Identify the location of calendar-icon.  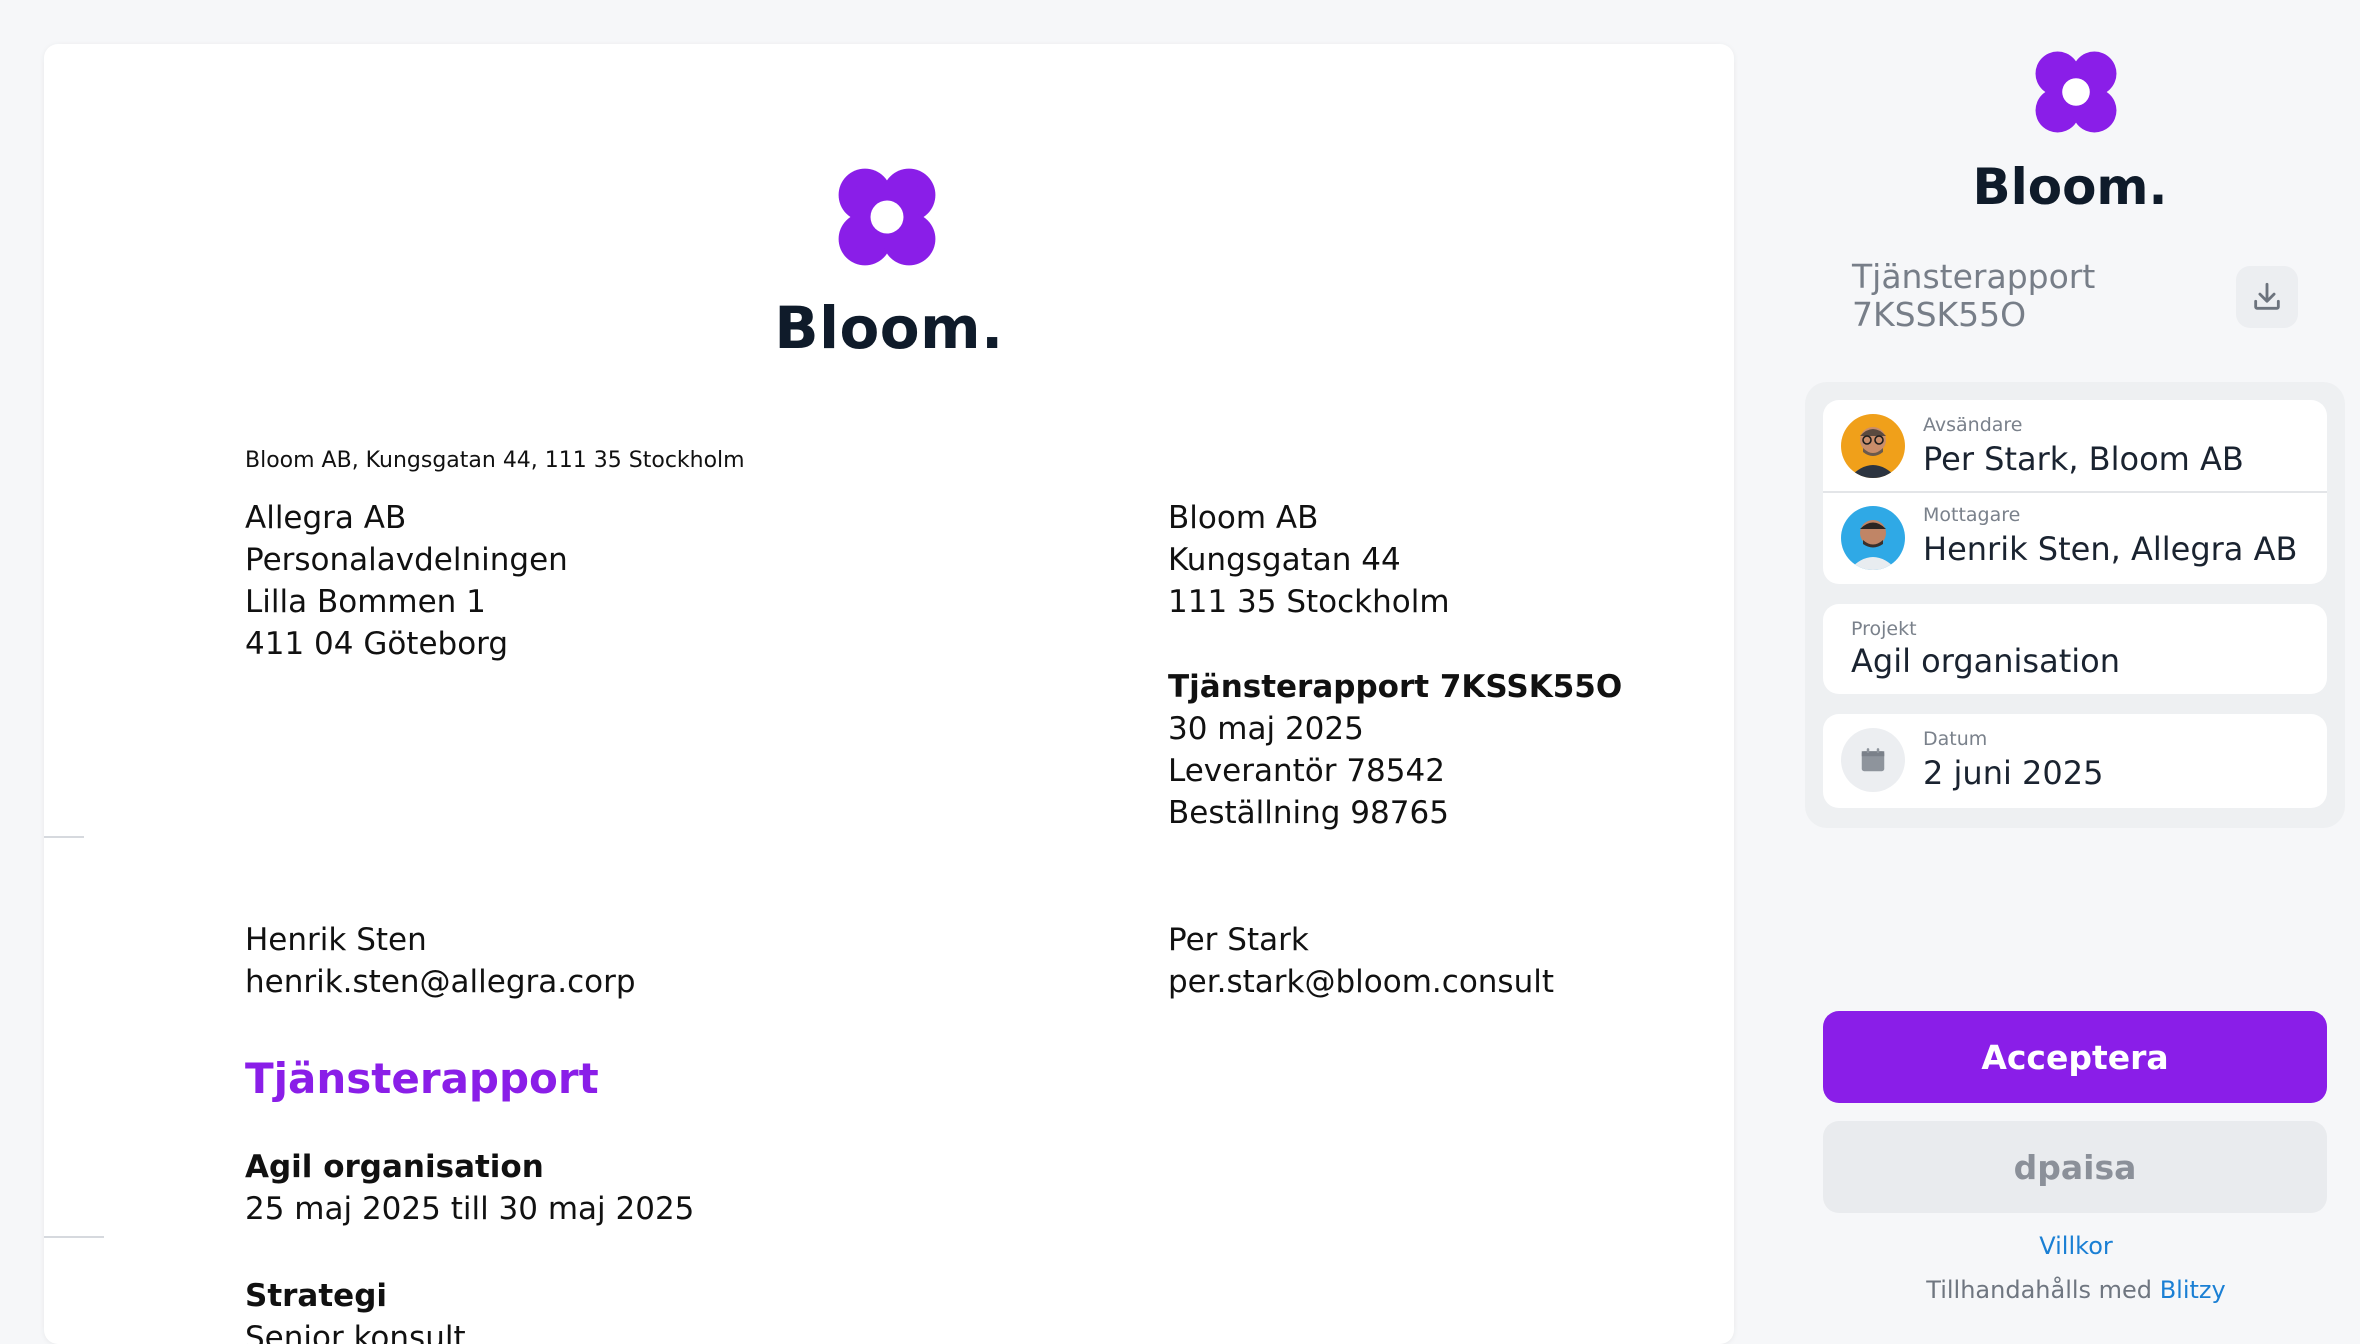
(1873, 760).